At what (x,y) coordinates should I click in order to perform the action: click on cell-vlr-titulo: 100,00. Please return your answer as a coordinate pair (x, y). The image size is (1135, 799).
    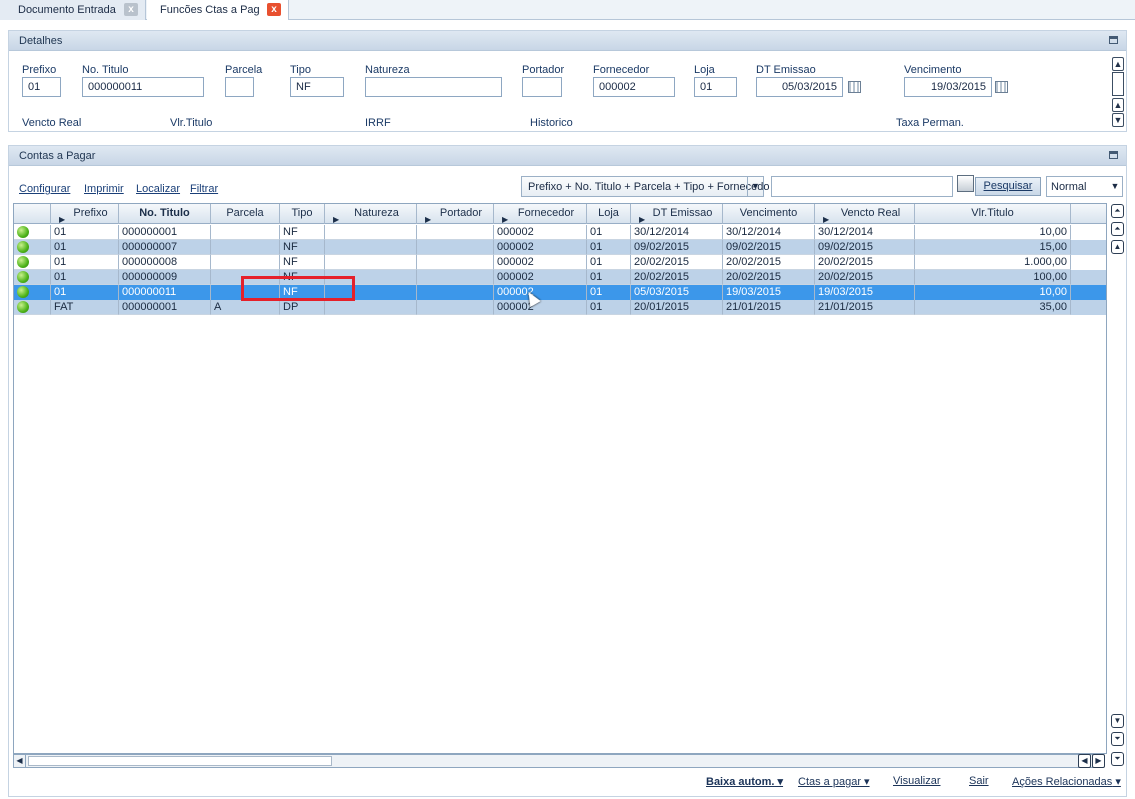
    Looking at the image, I should click on (993, 277).